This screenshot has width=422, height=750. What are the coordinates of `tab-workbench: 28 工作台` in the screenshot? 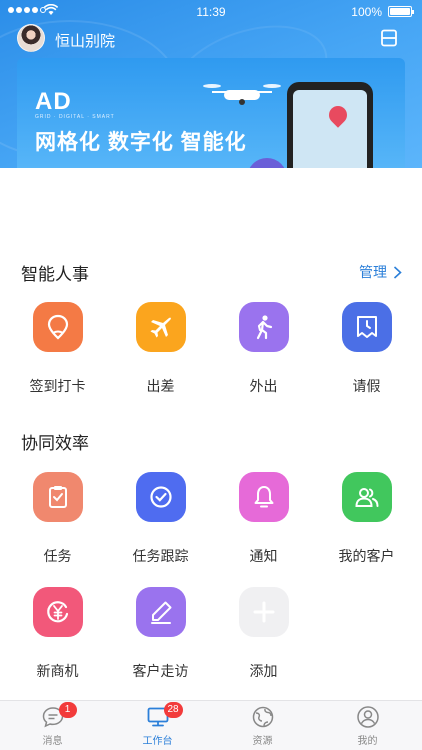 It's located at (157, 725).